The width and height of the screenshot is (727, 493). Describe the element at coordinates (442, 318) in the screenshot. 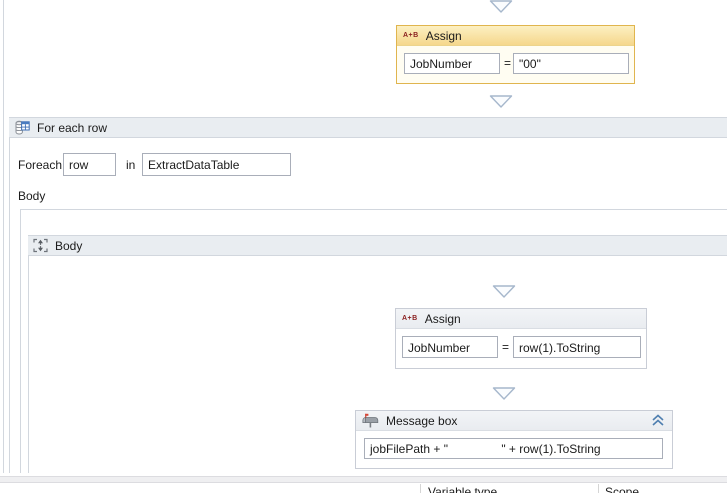

I see `assign-2-title: Assign` at that location.